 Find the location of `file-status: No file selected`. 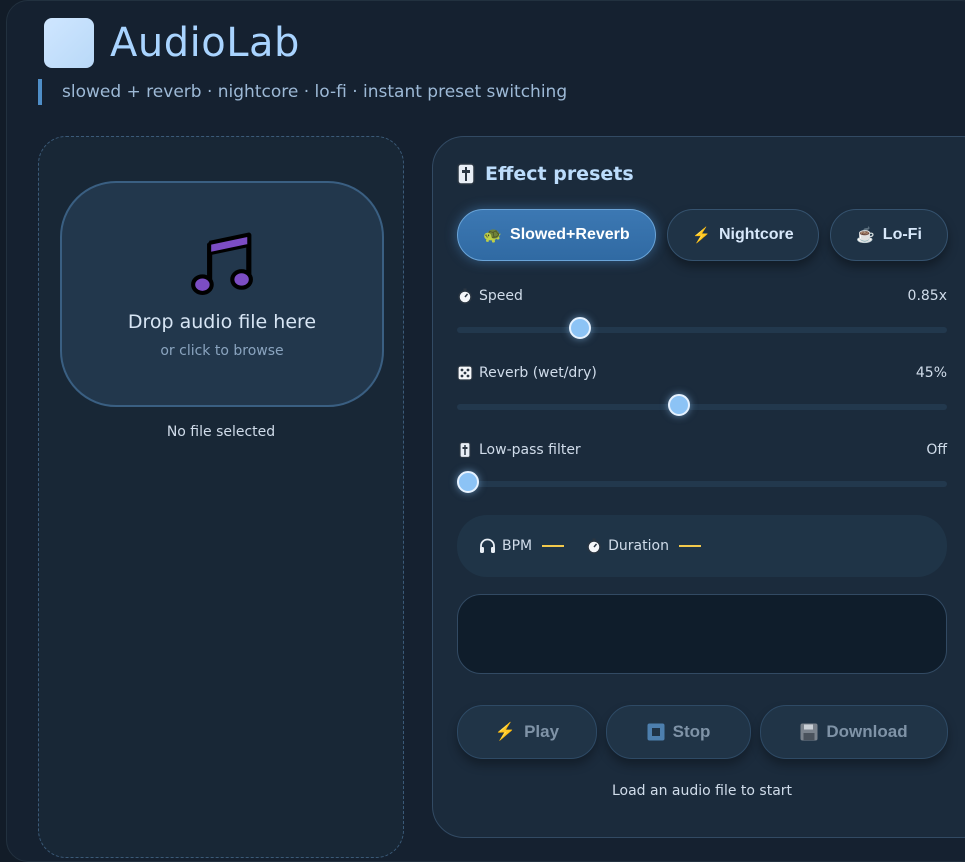

file-status: No file selected is located at coordinates (221, 432).